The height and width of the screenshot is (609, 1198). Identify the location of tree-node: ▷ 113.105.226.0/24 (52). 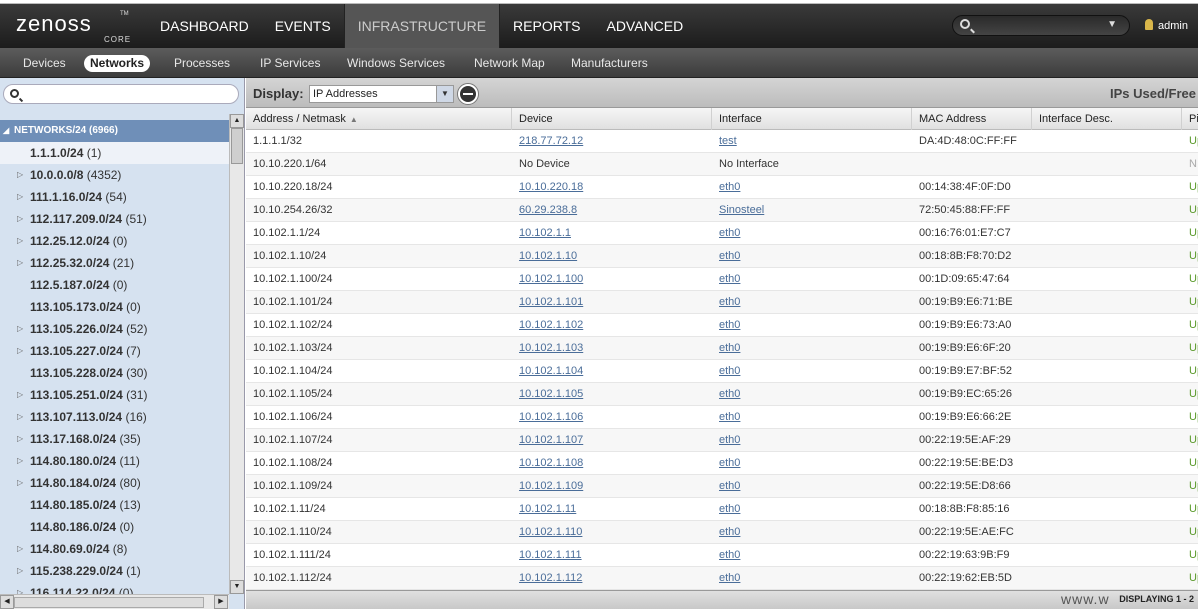
(114, 329).